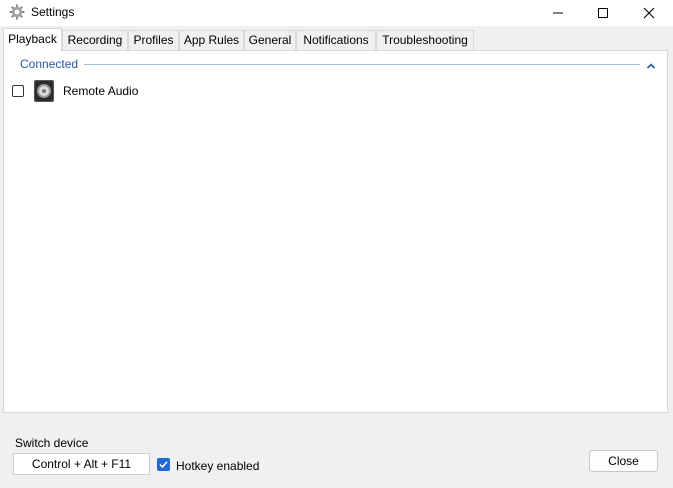  What do you see at coordinates (44, 91) in the screenshot?
I see `speaker-icon` at bounding box center [44, 91].